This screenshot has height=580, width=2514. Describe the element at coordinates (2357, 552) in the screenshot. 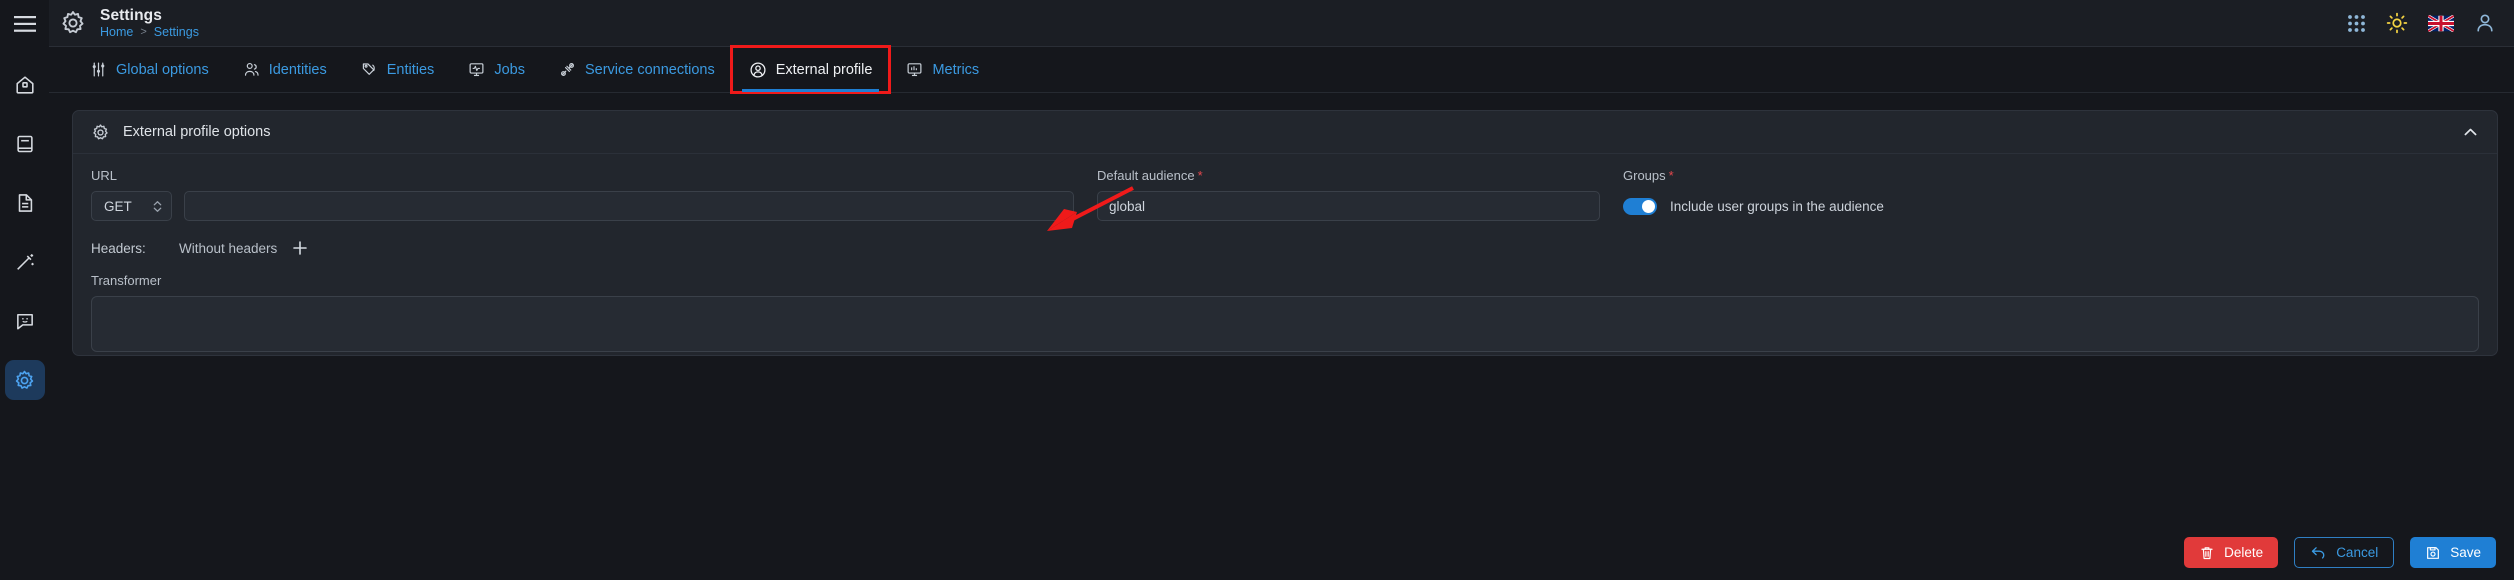

I see `cancel-button-label: Cancel` at that location.